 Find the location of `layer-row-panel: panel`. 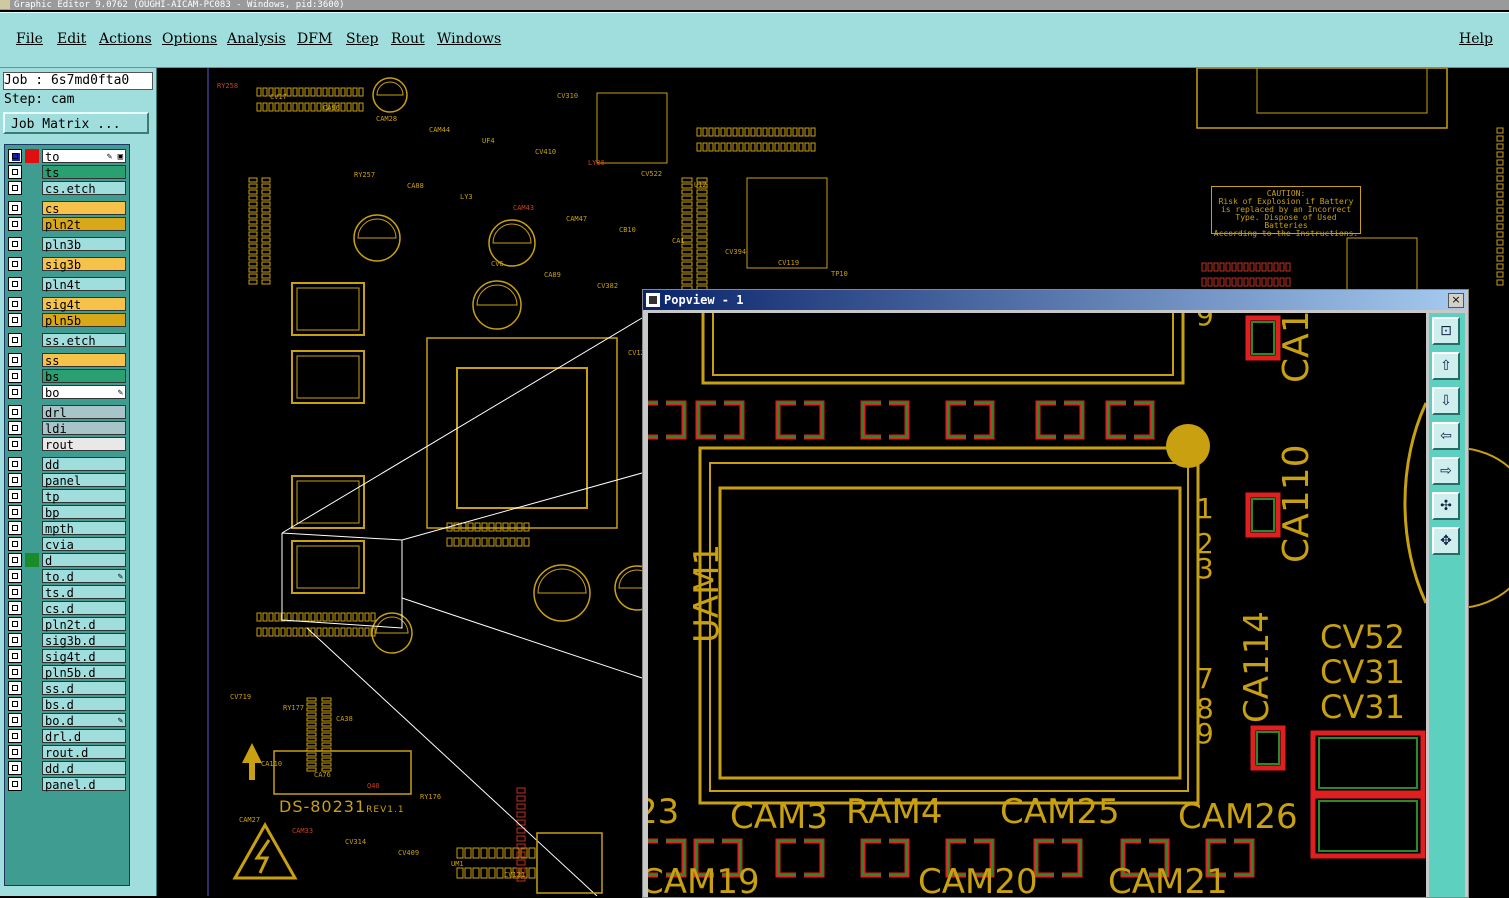

layer-row-panel: panel is located at coordinates (67, 480).